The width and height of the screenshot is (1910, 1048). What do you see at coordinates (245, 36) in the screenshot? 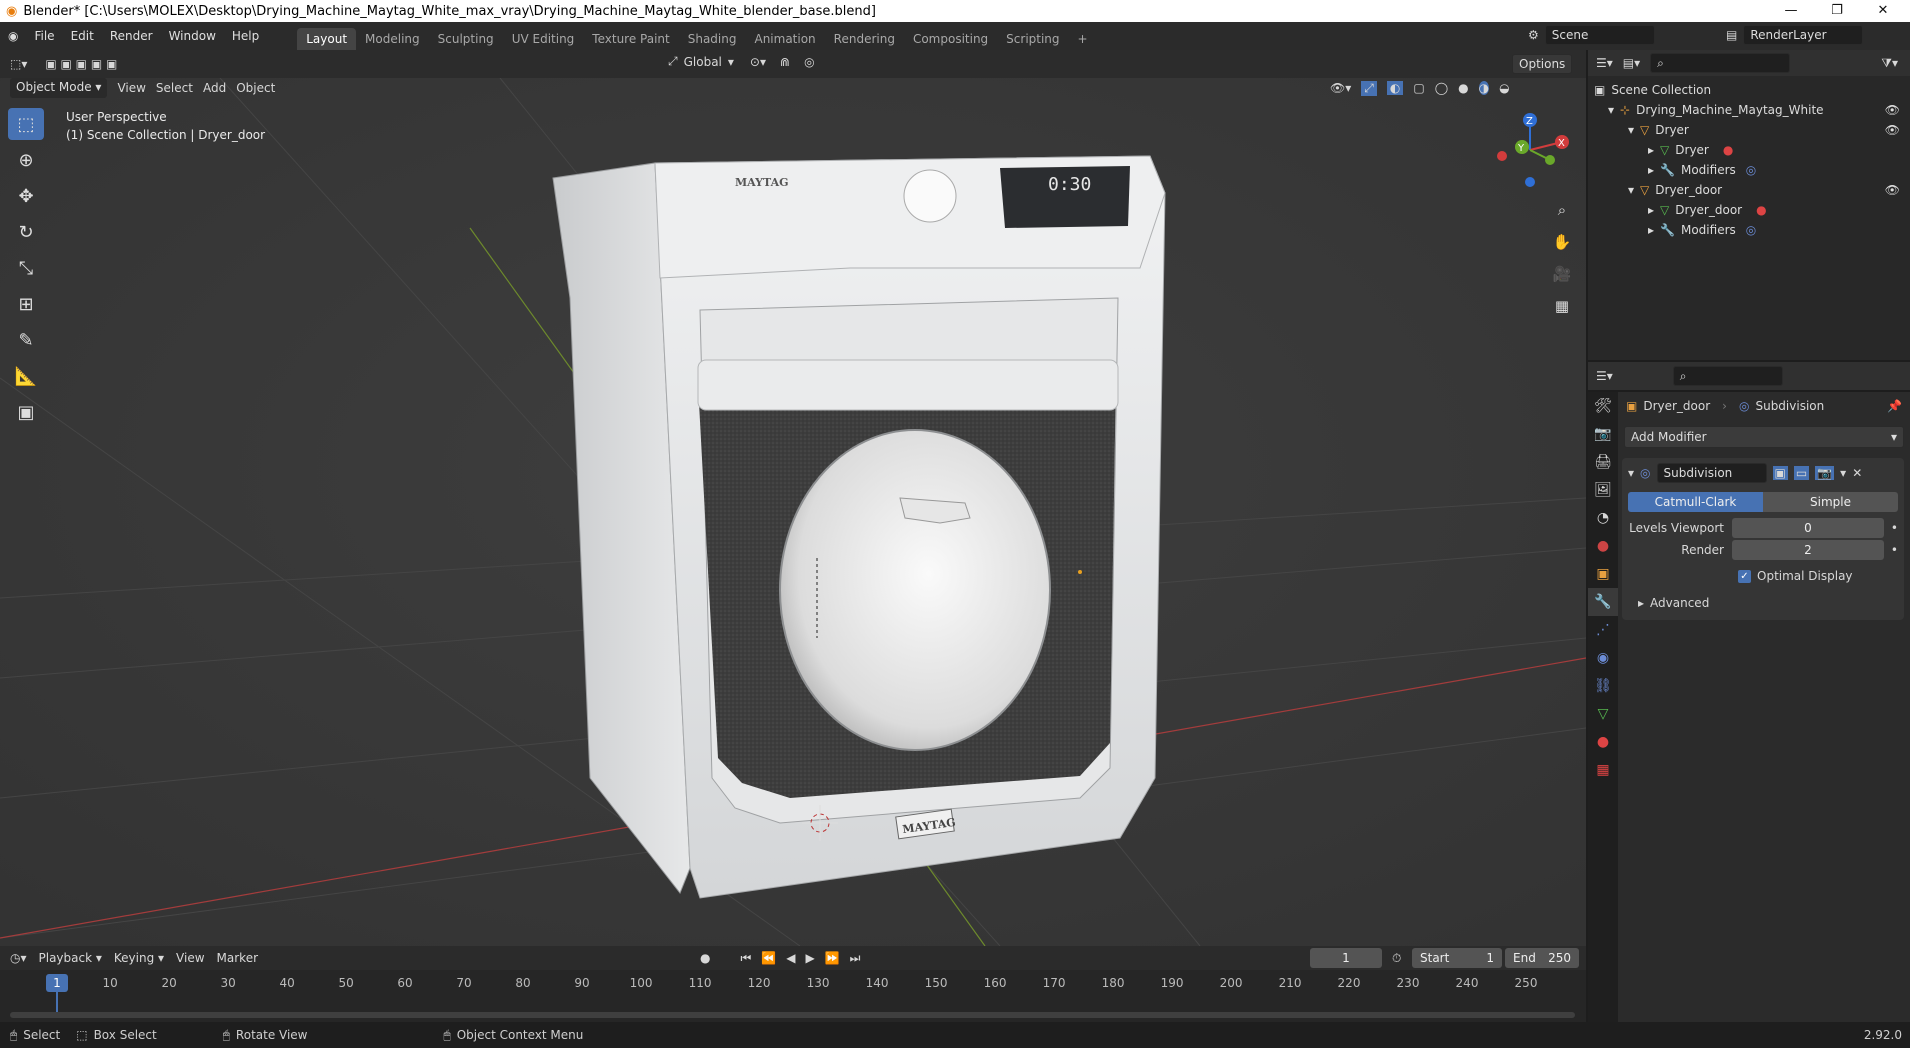
I see `menu-help: Help` at bounding box center [245, 36].